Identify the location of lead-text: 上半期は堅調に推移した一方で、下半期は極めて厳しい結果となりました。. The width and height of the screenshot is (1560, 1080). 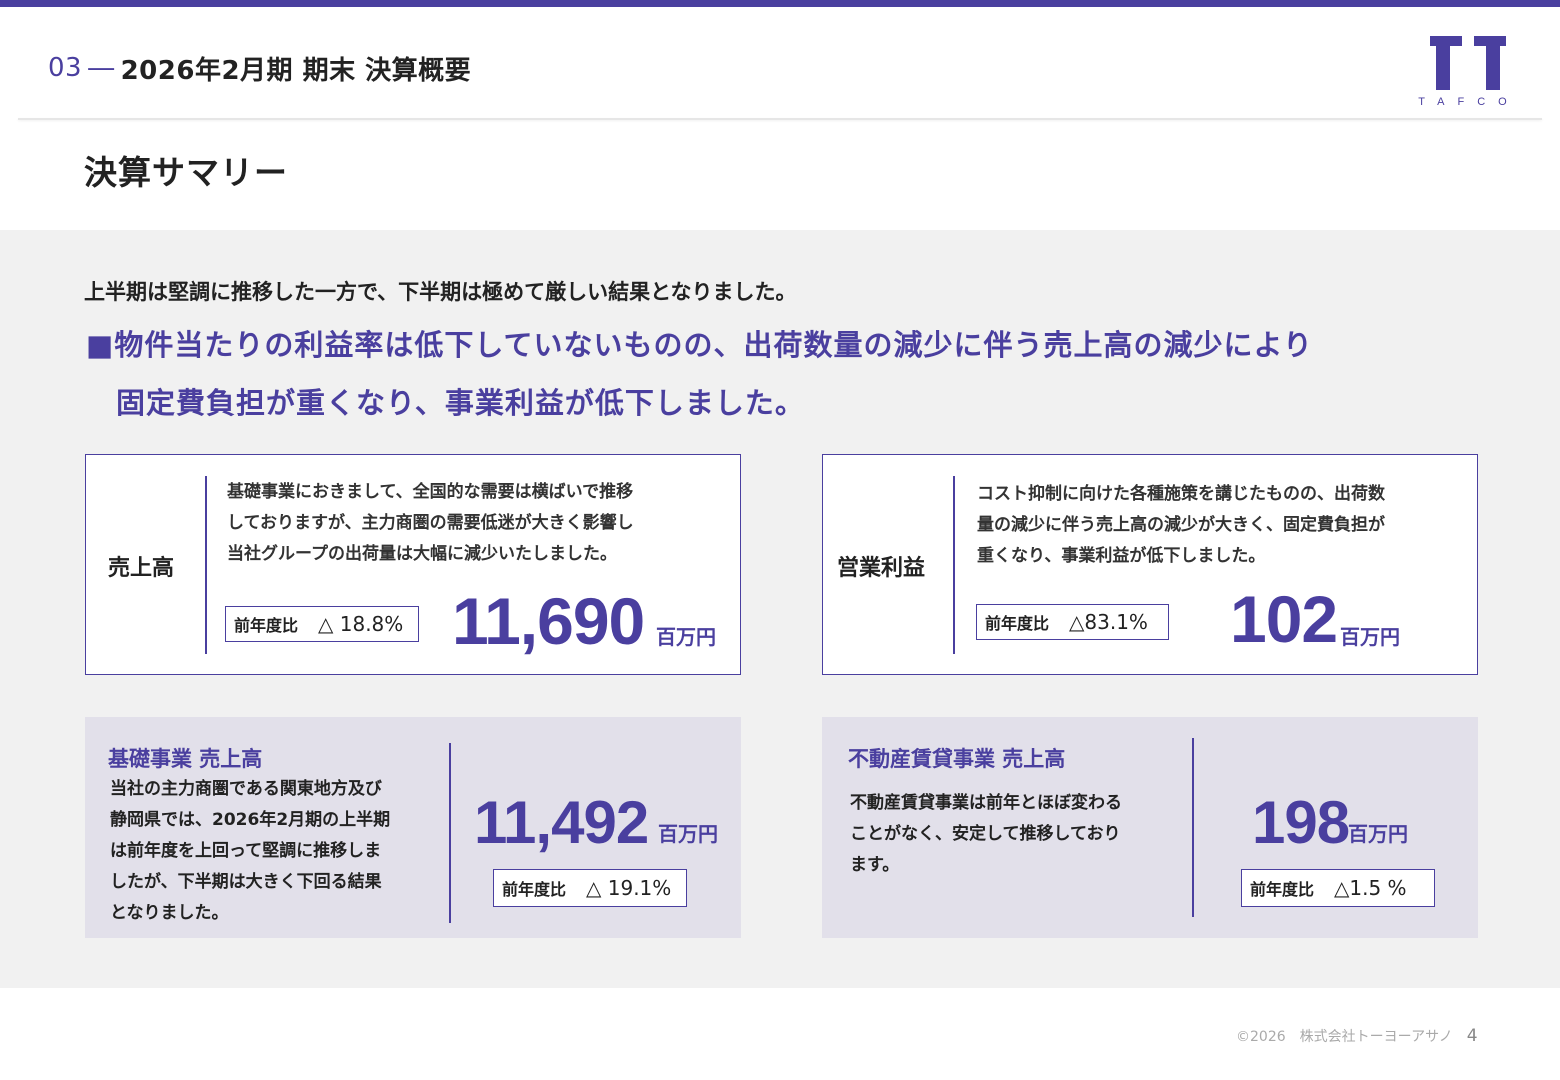
(440, 292).